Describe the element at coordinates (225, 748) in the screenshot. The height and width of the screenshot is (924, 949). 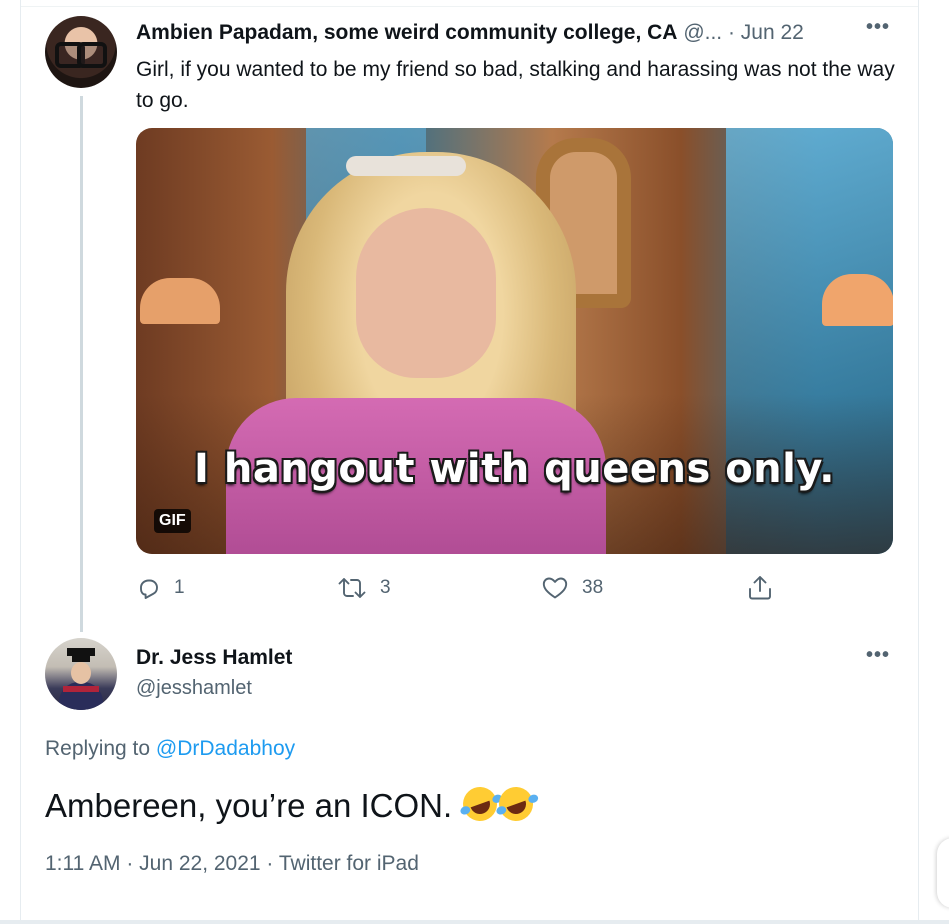
I see `mention-link: @DrDadabhoy` at that location.